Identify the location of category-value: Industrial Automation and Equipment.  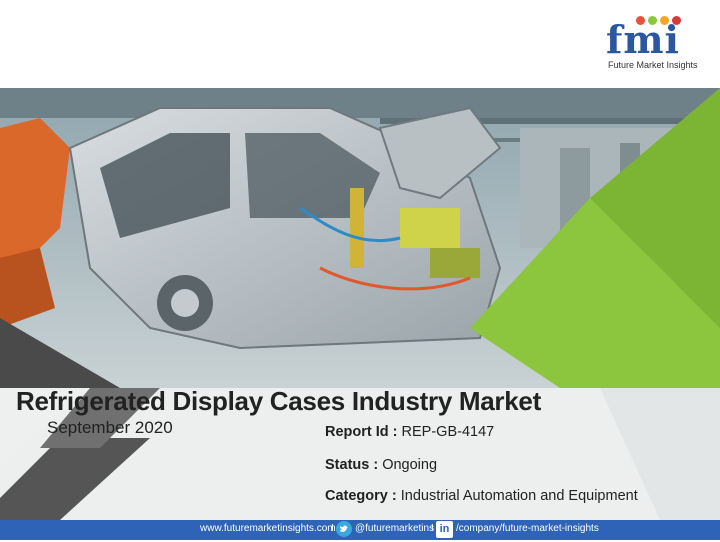
(519, 496).